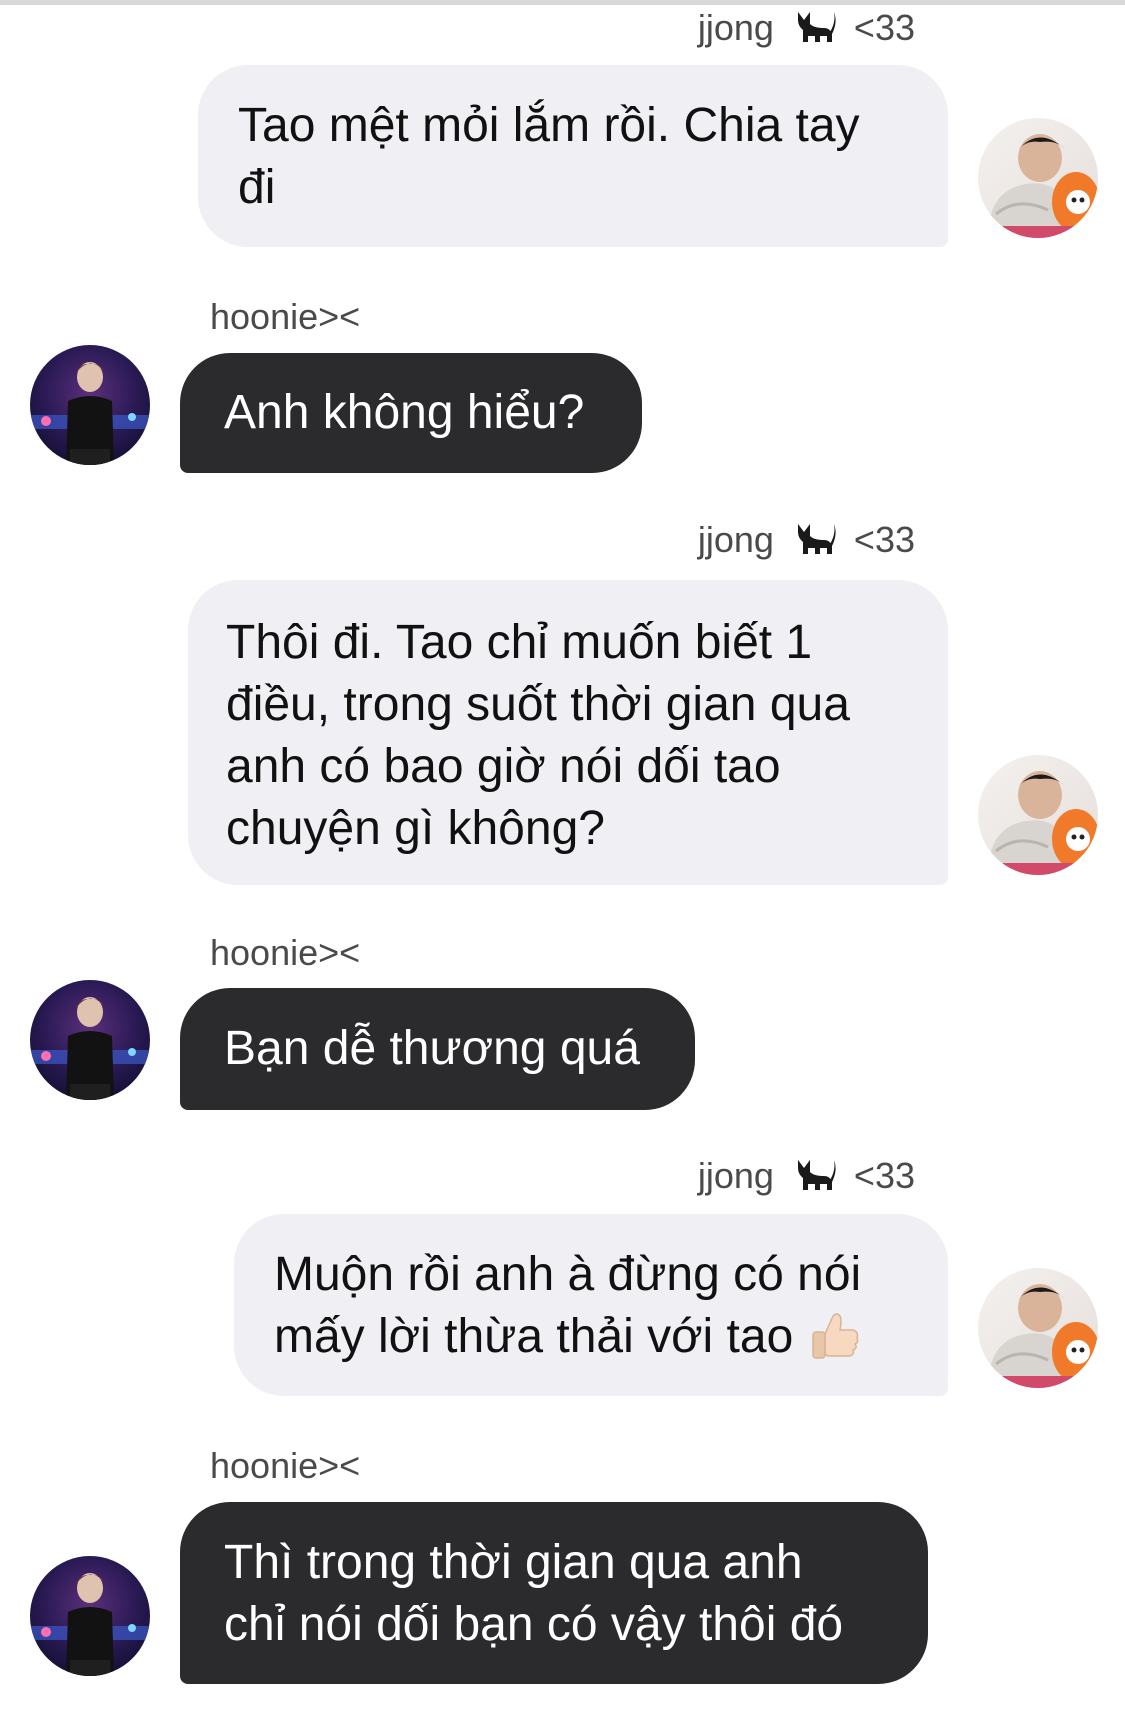  What do you see at coordinates (513, 1562) in the screenshot?
I see `message-text: Thì trong thời gian qua anh` at bounding box center [513, 1562].